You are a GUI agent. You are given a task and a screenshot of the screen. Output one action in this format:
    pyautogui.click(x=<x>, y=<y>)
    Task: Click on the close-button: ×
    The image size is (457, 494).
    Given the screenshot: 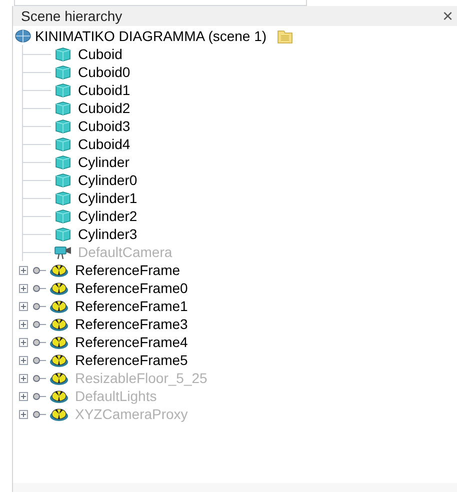 What is the action you would take?
    pyautogui.click(x=447, y=16)
    